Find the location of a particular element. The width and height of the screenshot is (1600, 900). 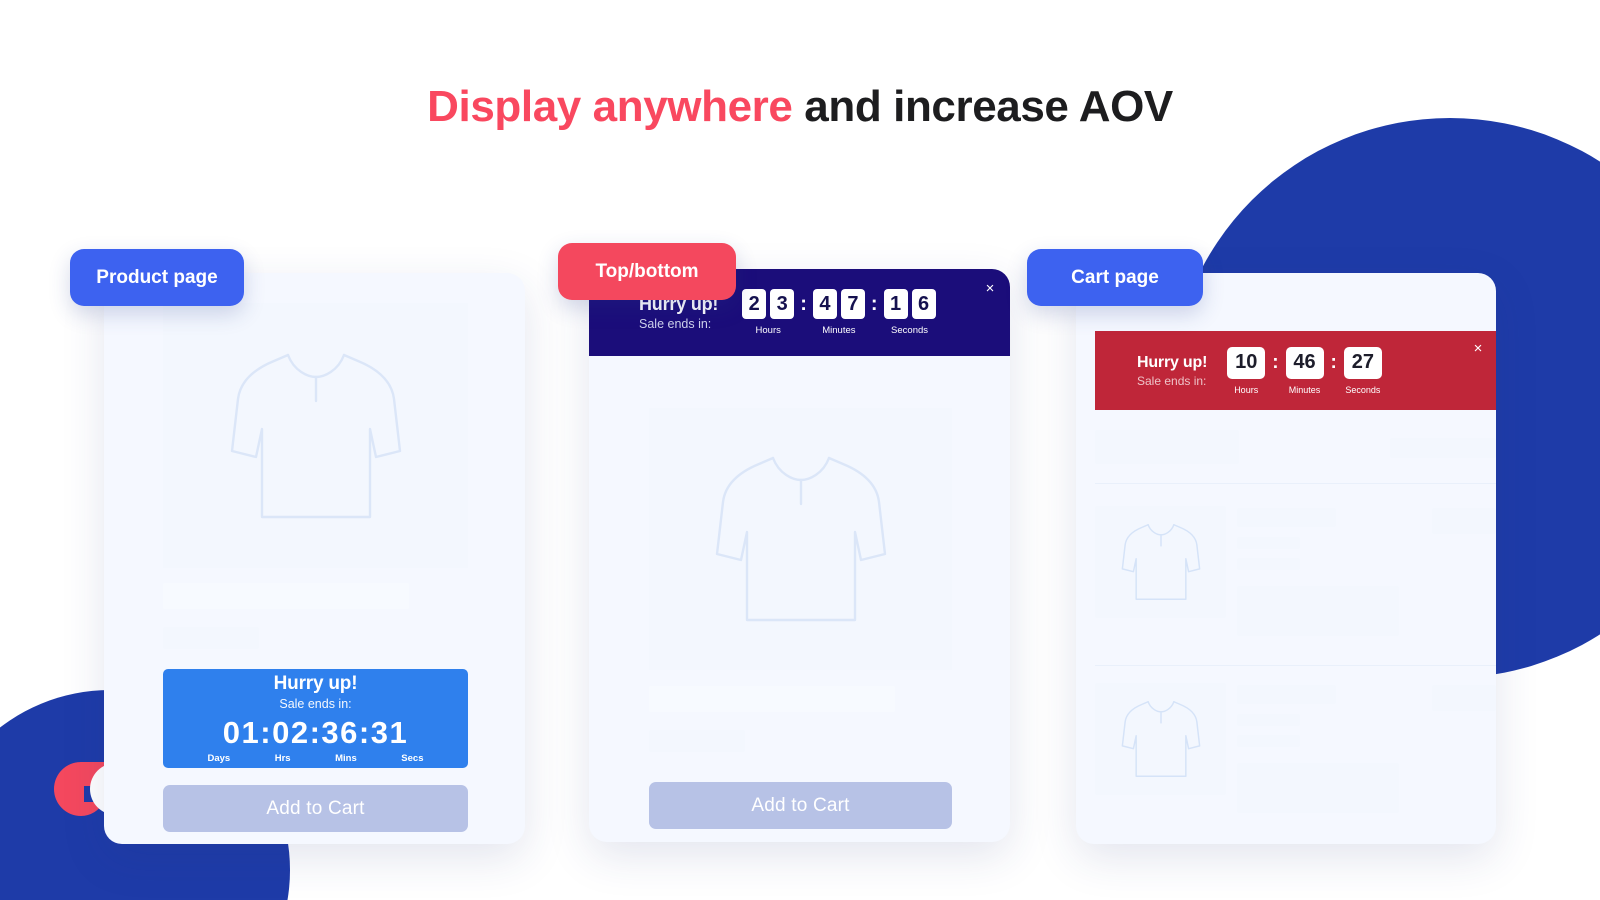

timer-hours-value: 10 is located at coordinates (1246, 362).